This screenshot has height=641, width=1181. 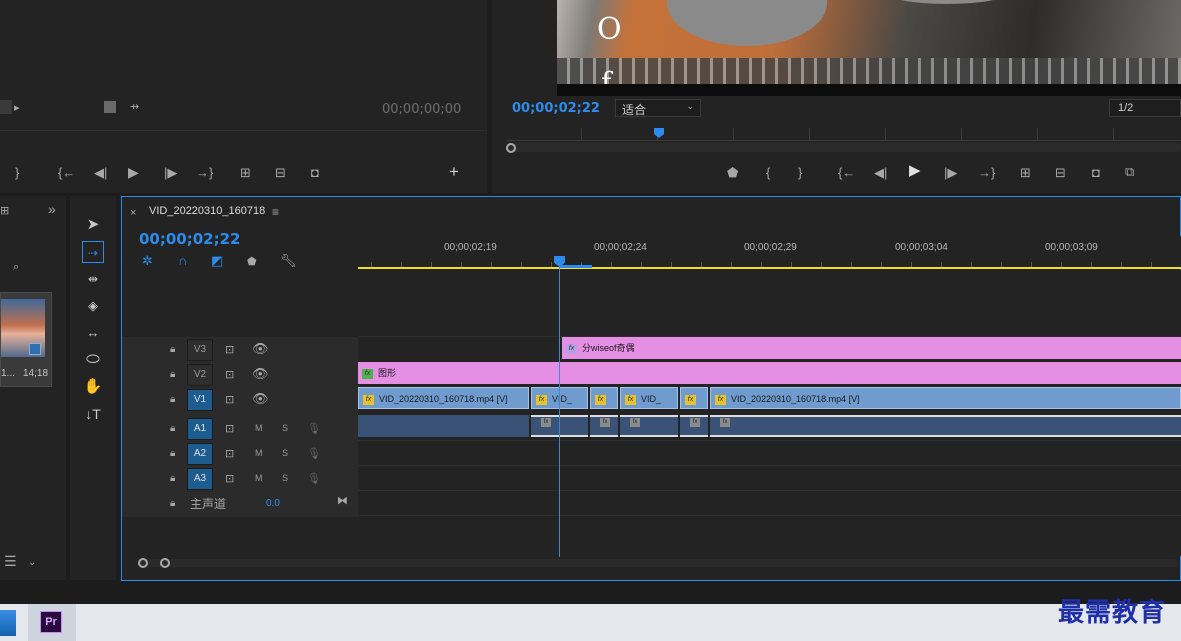 What do you see at coordinates (182, 261) in the screenshot?
I see `snap-icon: ∩` at bounding box center [182, 261].